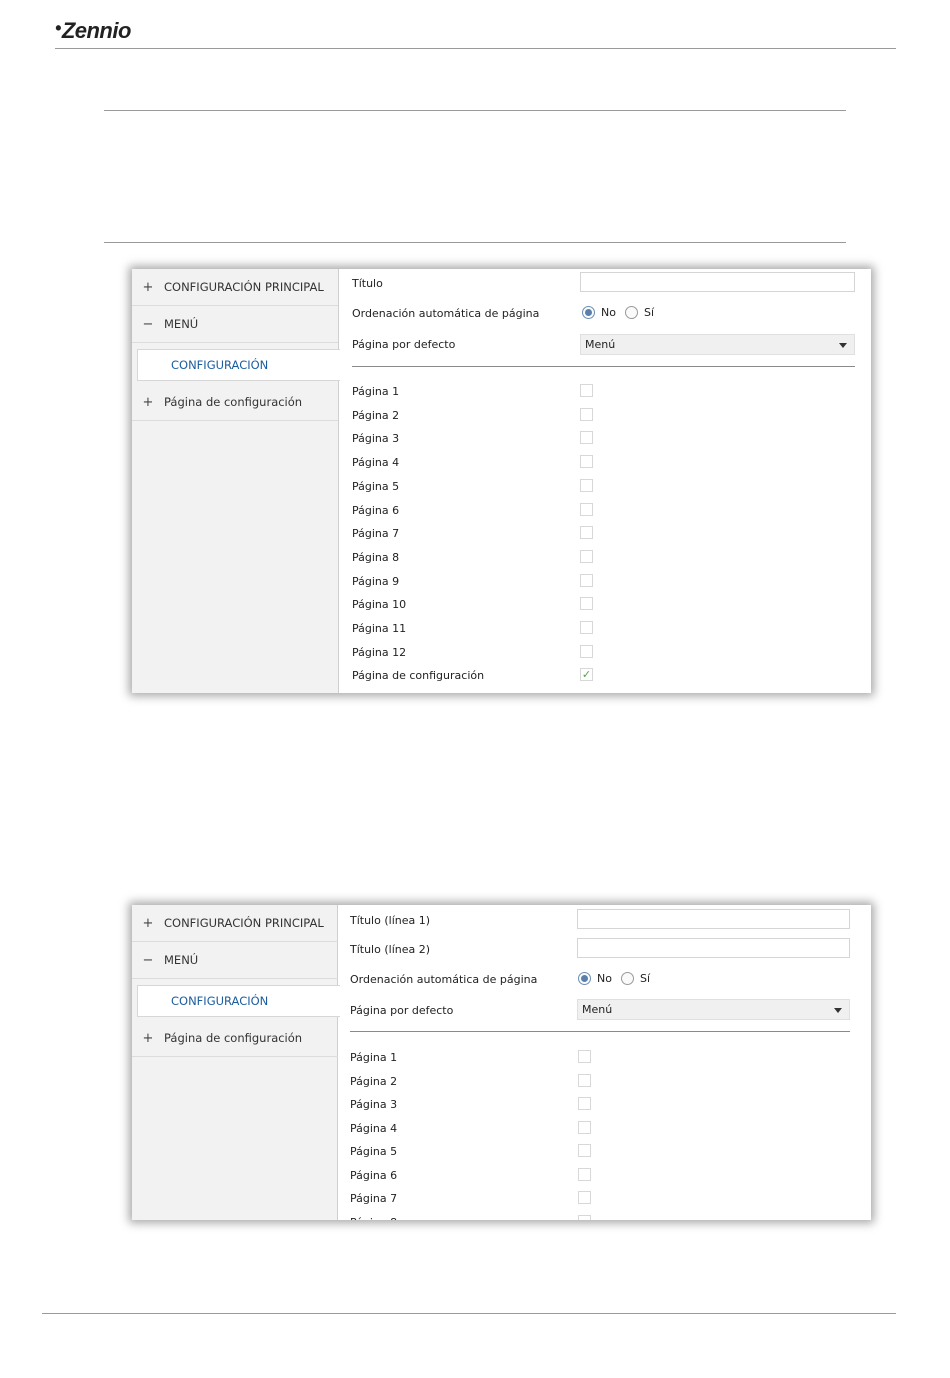 Image resolution: width=950 pixels, height=1378 pixels. Describe the element at coordinates (586, 627) in the screenshot. I see `page-11-checkbox` at that location.